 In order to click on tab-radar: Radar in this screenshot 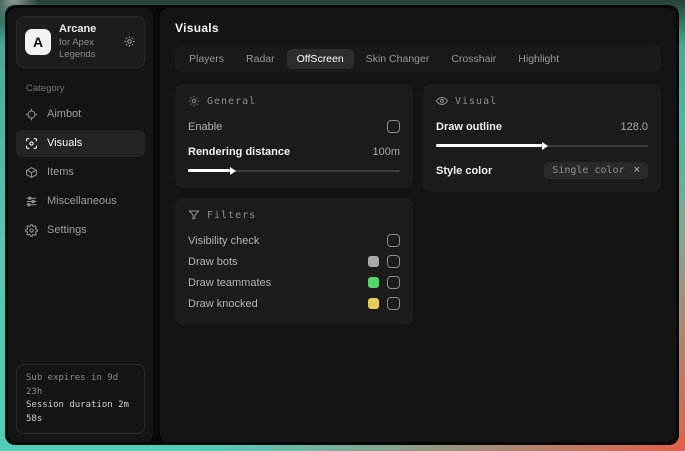, I will do `click(260, 59)`.